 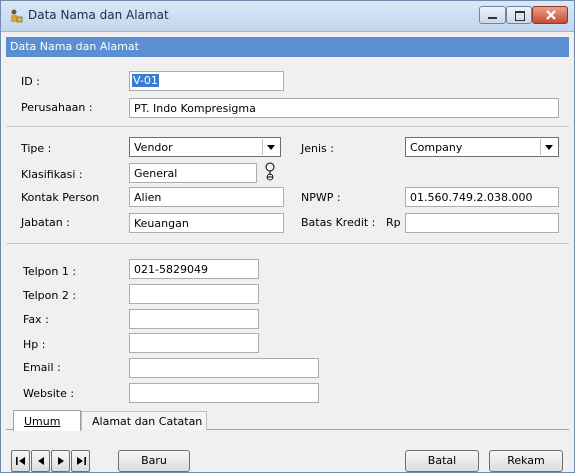 I want to click on npwp-field: 01.560.749.2.038.000, so click(x=482, y=197).